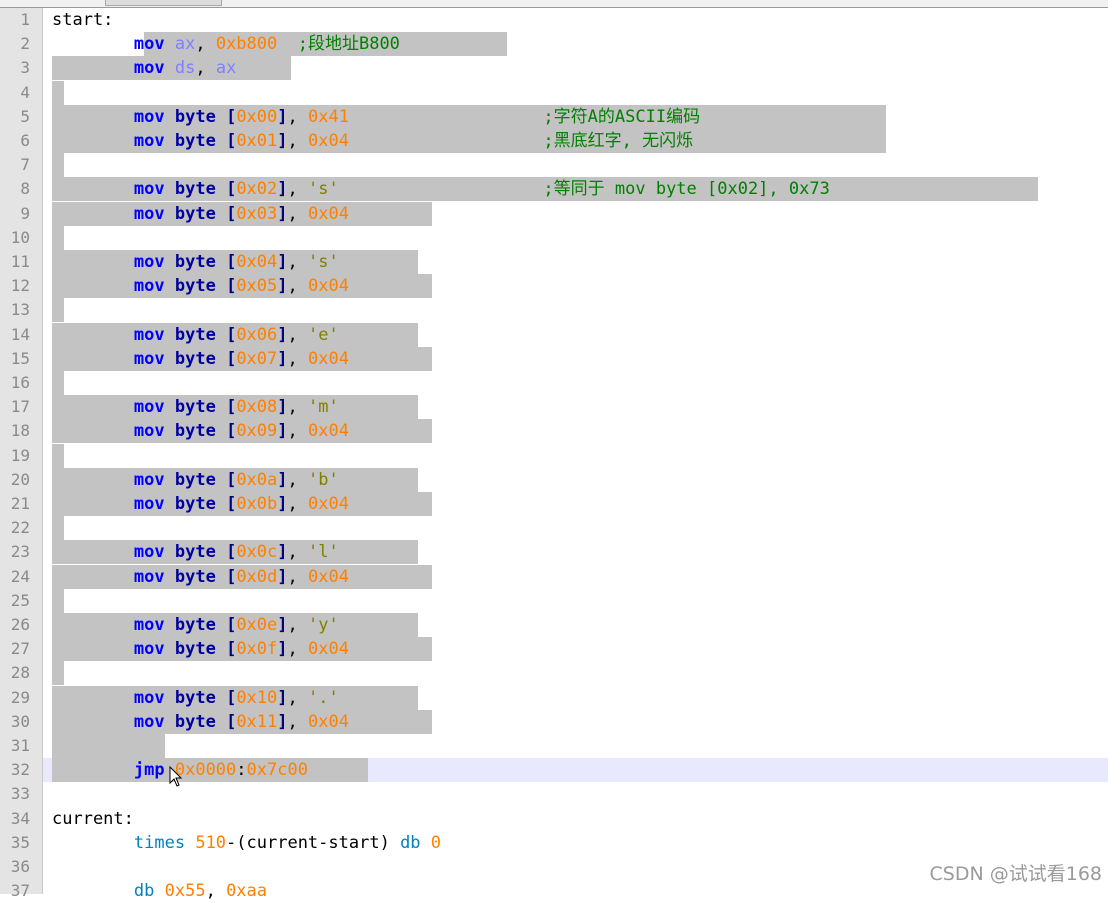 The width and height of the screenshot is (1108, 903). What do you see at coordinates (257, 576) in the screenshot?
I see `code-token: 0x0d` at bounding box center [257, 576].